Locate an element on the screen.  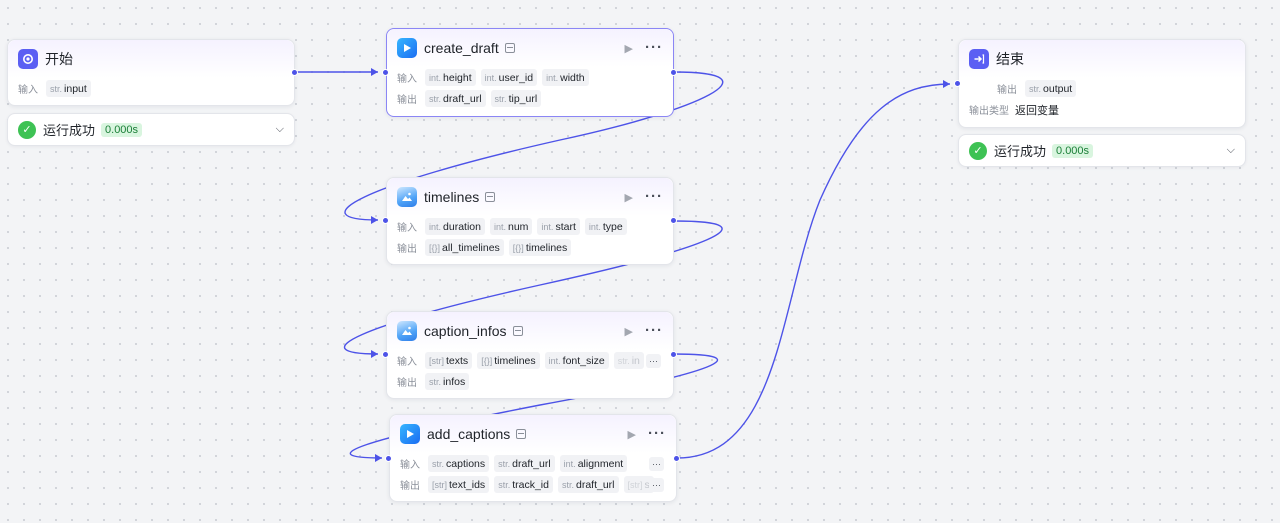
param-tag: int. num is located at coordinates (511, 226).